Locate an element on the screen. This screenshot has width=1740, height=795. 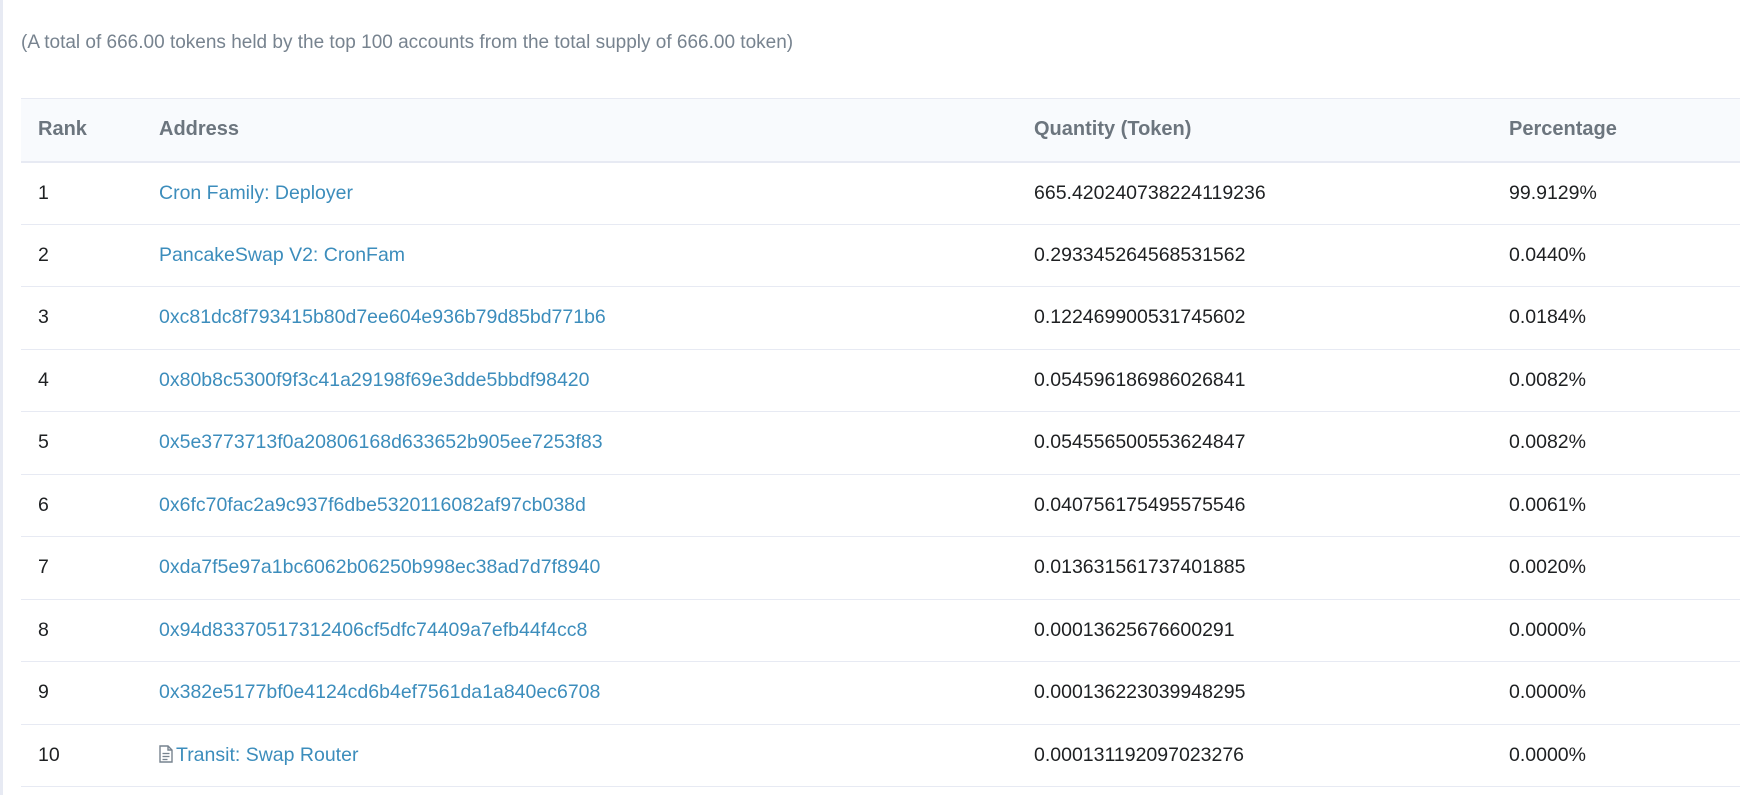
holder-quantity: 0.000136223039948295 is located at coordinates (1140, 692).